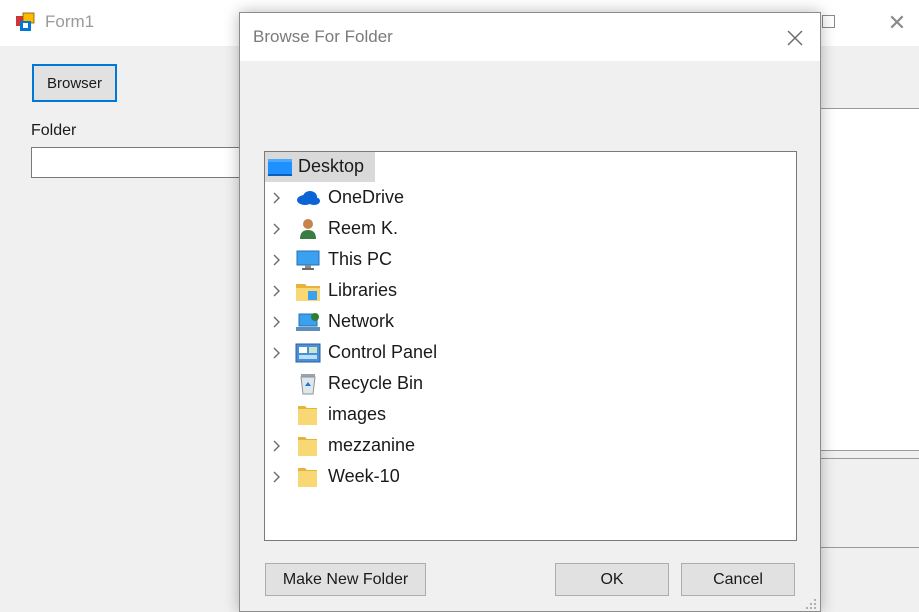  I want to click on form1-content-panel, so click(869, 279).